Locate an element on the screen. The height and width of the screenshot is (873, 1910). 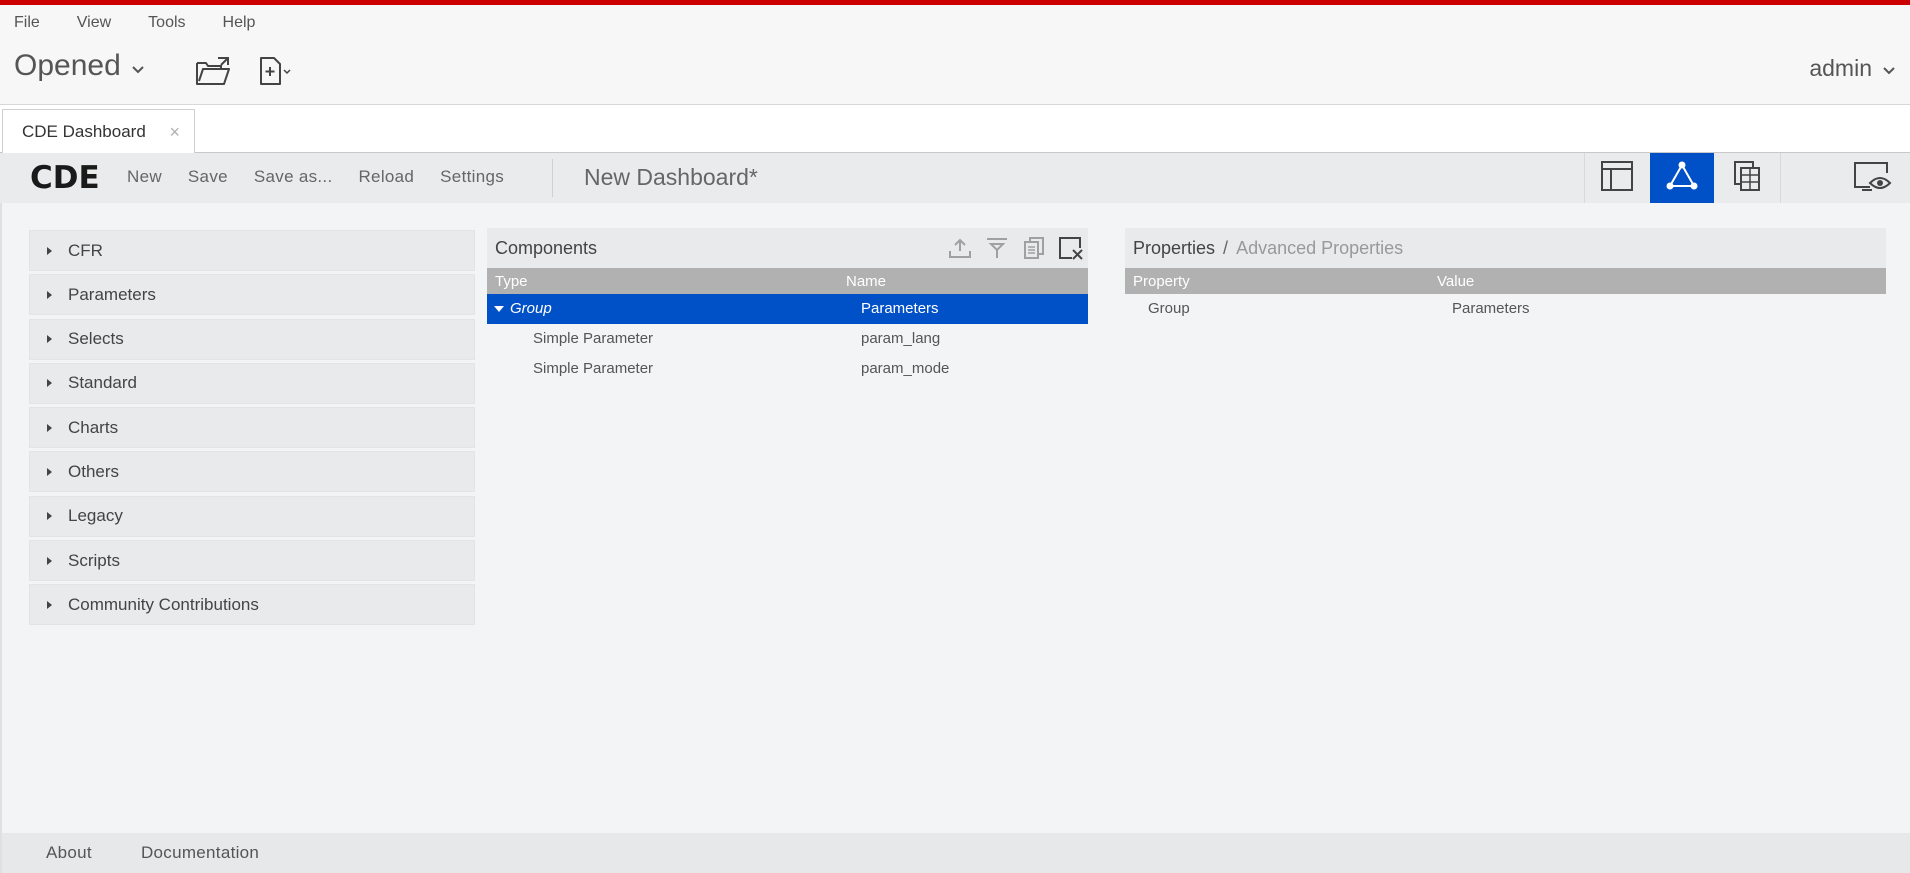
cde-menu: New Save Save as... Reload Settings is located at coordinates (328, 177).